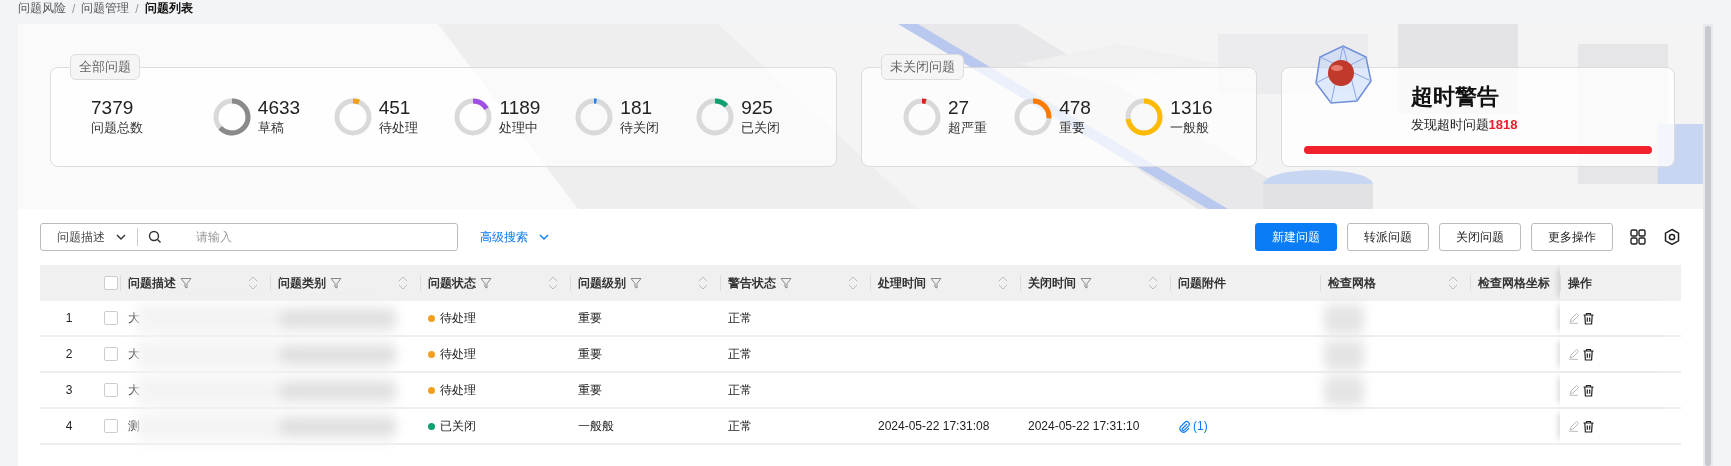  What do you see at coordinates (1514, 283) in the screenshot?
I see `column-header: 检查网格坐标` at bounding box center [1514, 283].